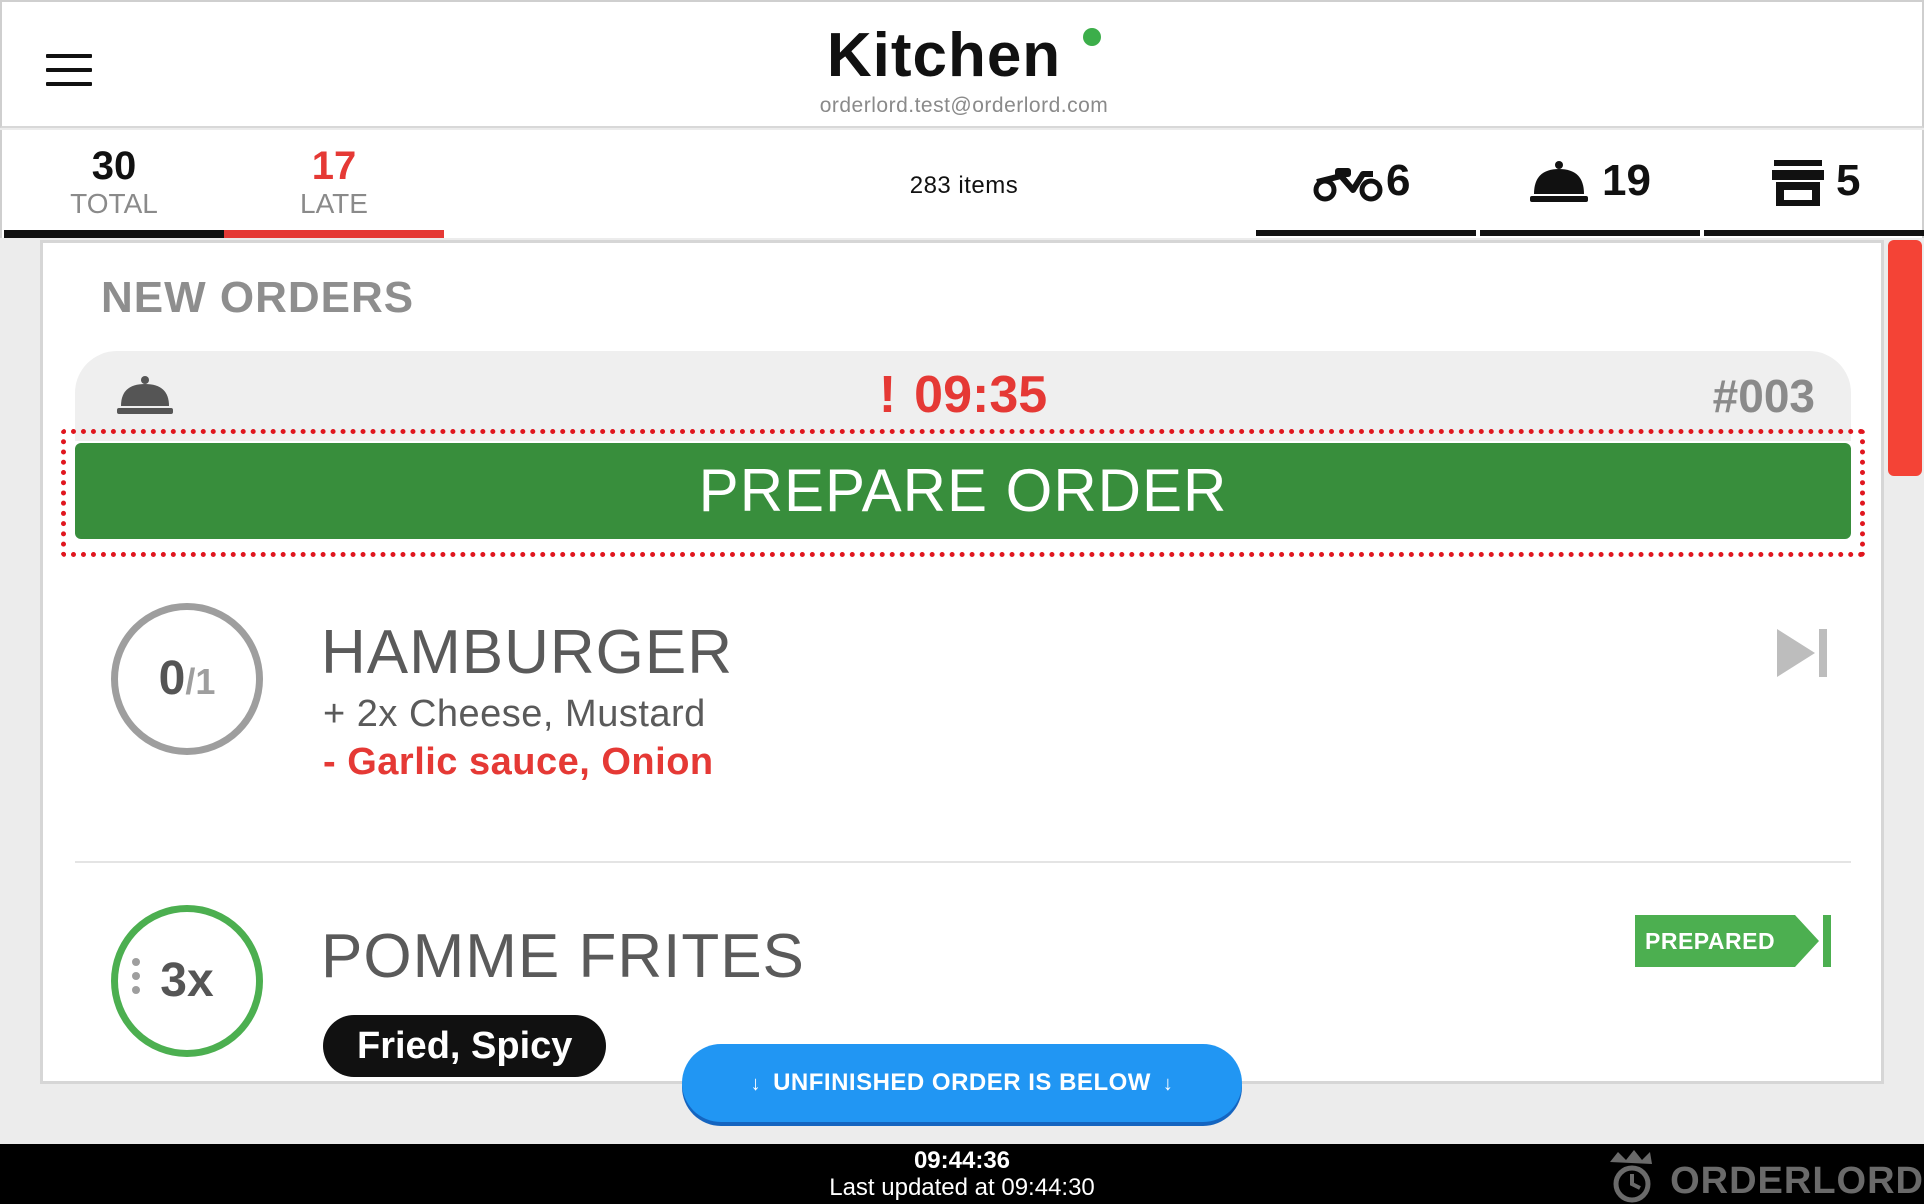 This screenshot has height=1204, width=1924. I want to click on qty-done: 0, so click(172, 678).